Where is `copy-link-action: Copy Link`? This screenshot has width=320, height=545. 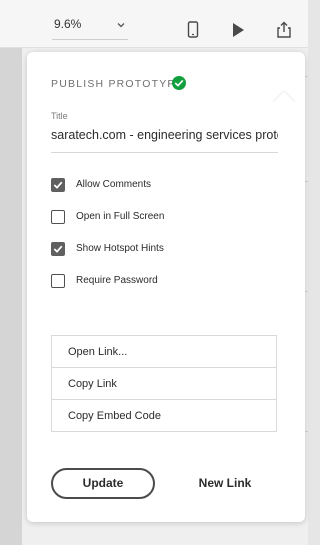
copy-link-action: Copy Link is located at coordinates (164, 383).